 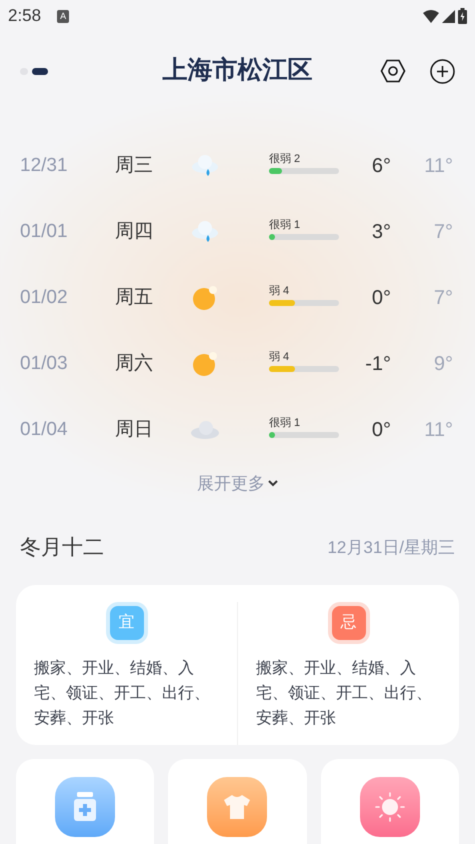 I want to click on medicine-bottle-icon, so click(x=85, y=806).